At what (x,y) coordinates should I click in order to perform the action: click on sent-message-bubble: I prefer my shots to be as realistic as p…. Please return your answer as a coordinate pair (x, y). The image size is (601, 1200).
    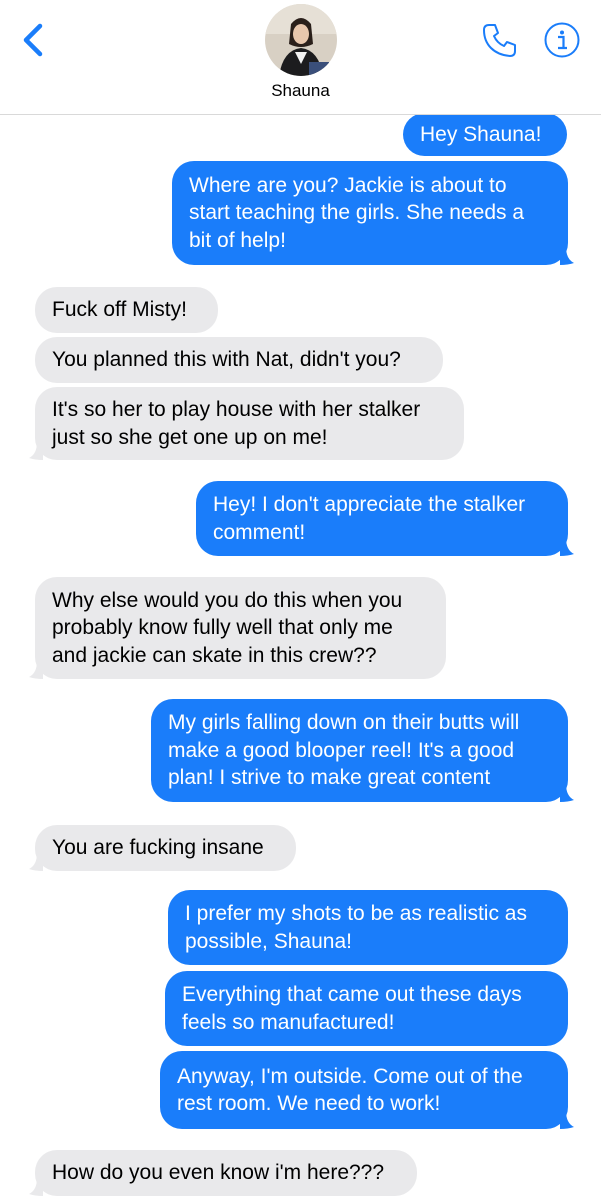
    Looking at the image, I should click on (368, 927).